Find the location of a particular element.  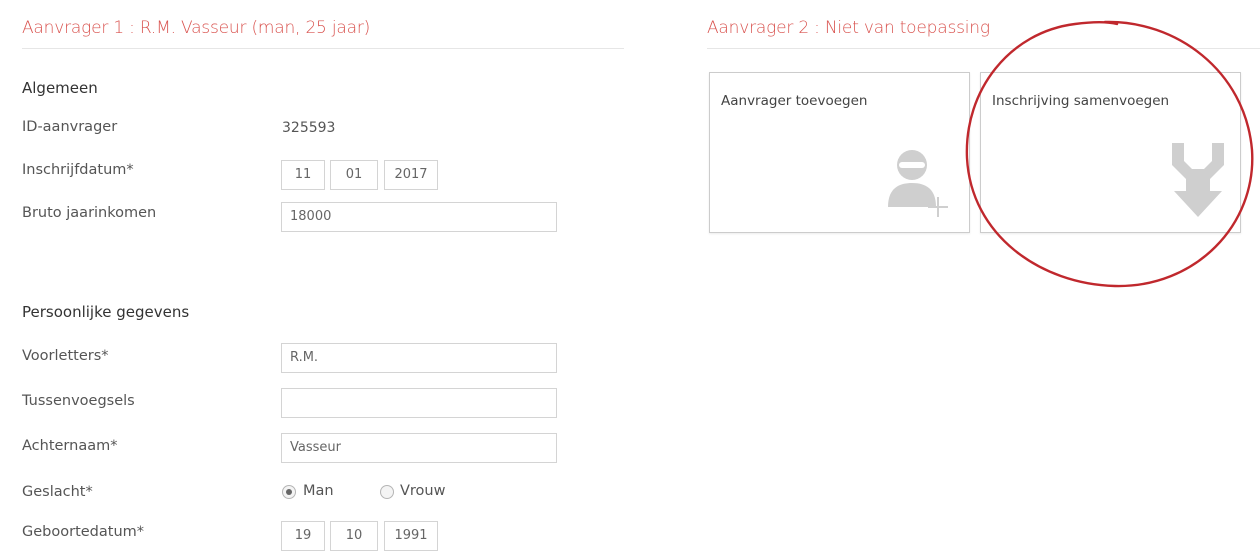

gross-income-field: 18000 is located at coordinates (419, 217).